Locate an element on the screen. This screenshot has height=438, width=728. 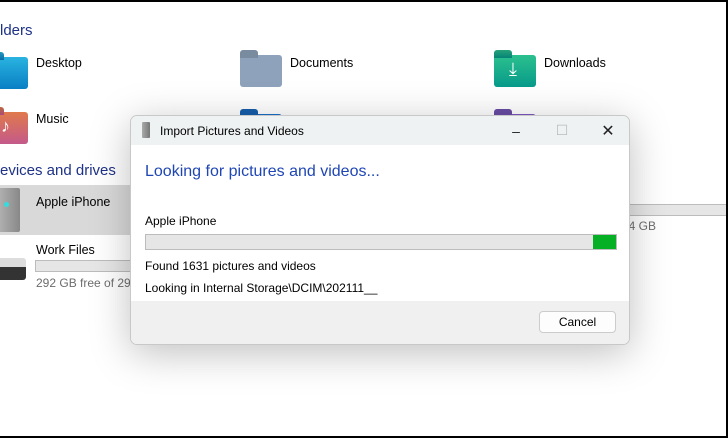
downloads-folder-icon: ⤓ is located at coordinates (515, 71).